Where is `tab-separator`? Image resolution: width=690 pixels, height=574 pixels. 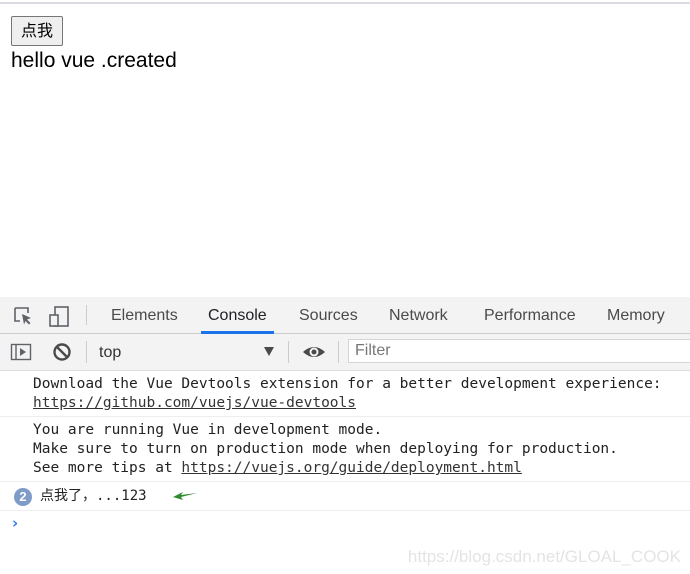
tab-separator is located at coordinates (86, 315).